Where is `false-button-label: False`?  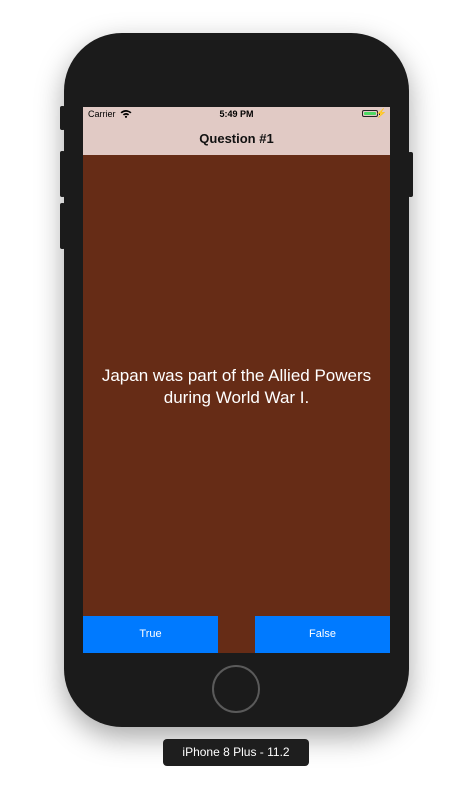 false-button-label: False is located at coordinates (322, 634).